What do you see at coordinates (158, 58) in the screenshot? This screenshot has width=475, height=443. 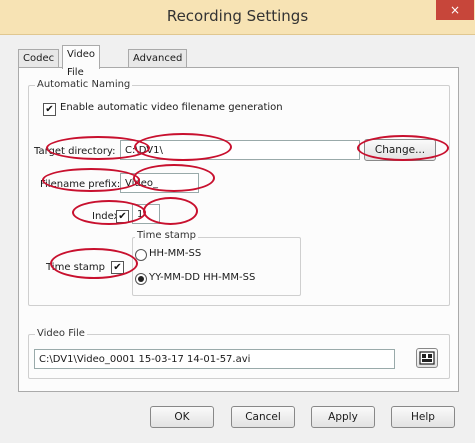 I see `tab-advanced: Advanced` at bounding box center [158, 58].